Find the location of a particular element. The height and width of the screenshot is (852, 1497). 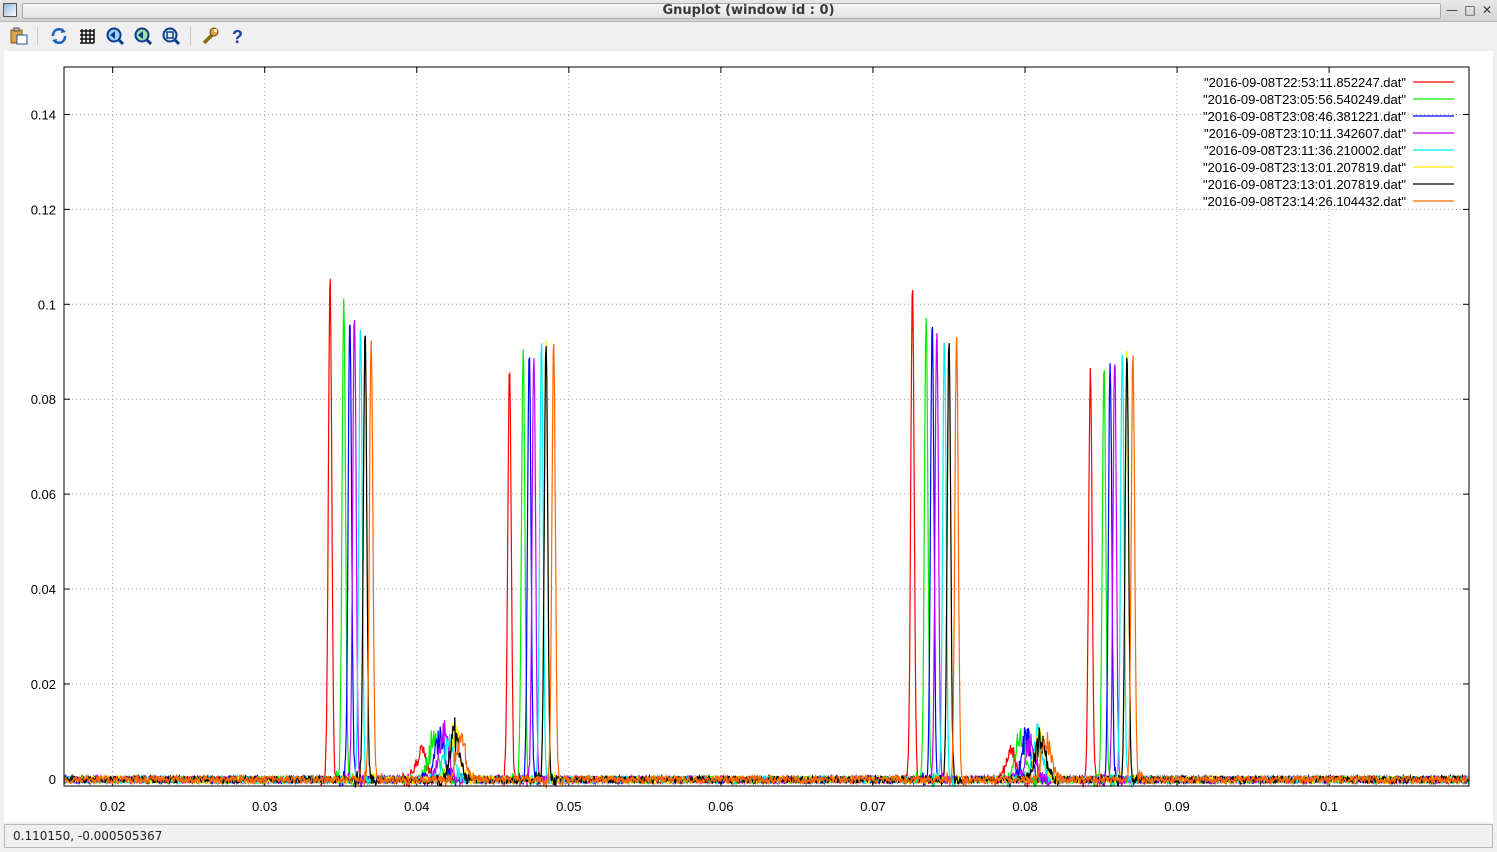

y-tick-label: 0.1 is located at coordinates (47, 304).